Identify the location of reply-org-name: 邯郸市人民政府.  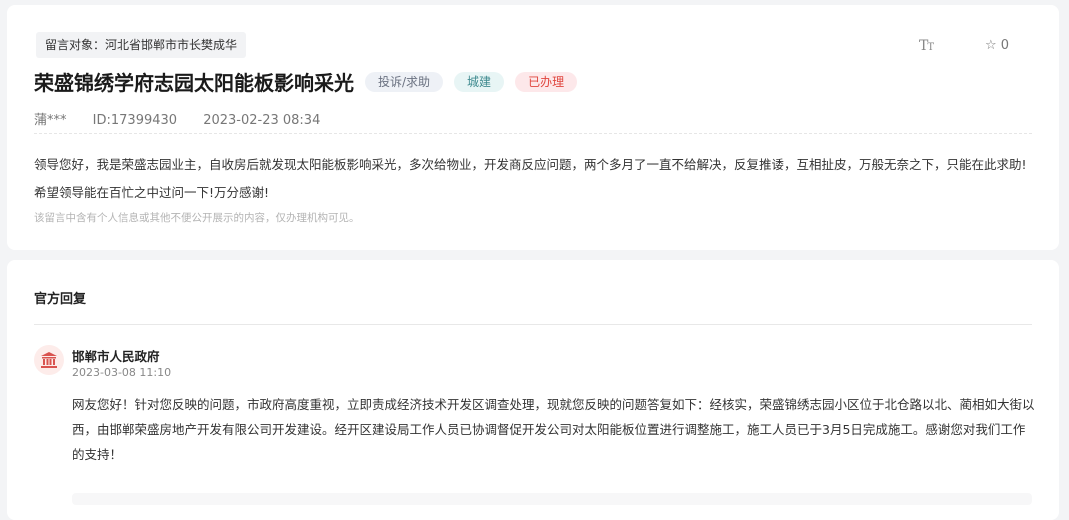
(116, 356).